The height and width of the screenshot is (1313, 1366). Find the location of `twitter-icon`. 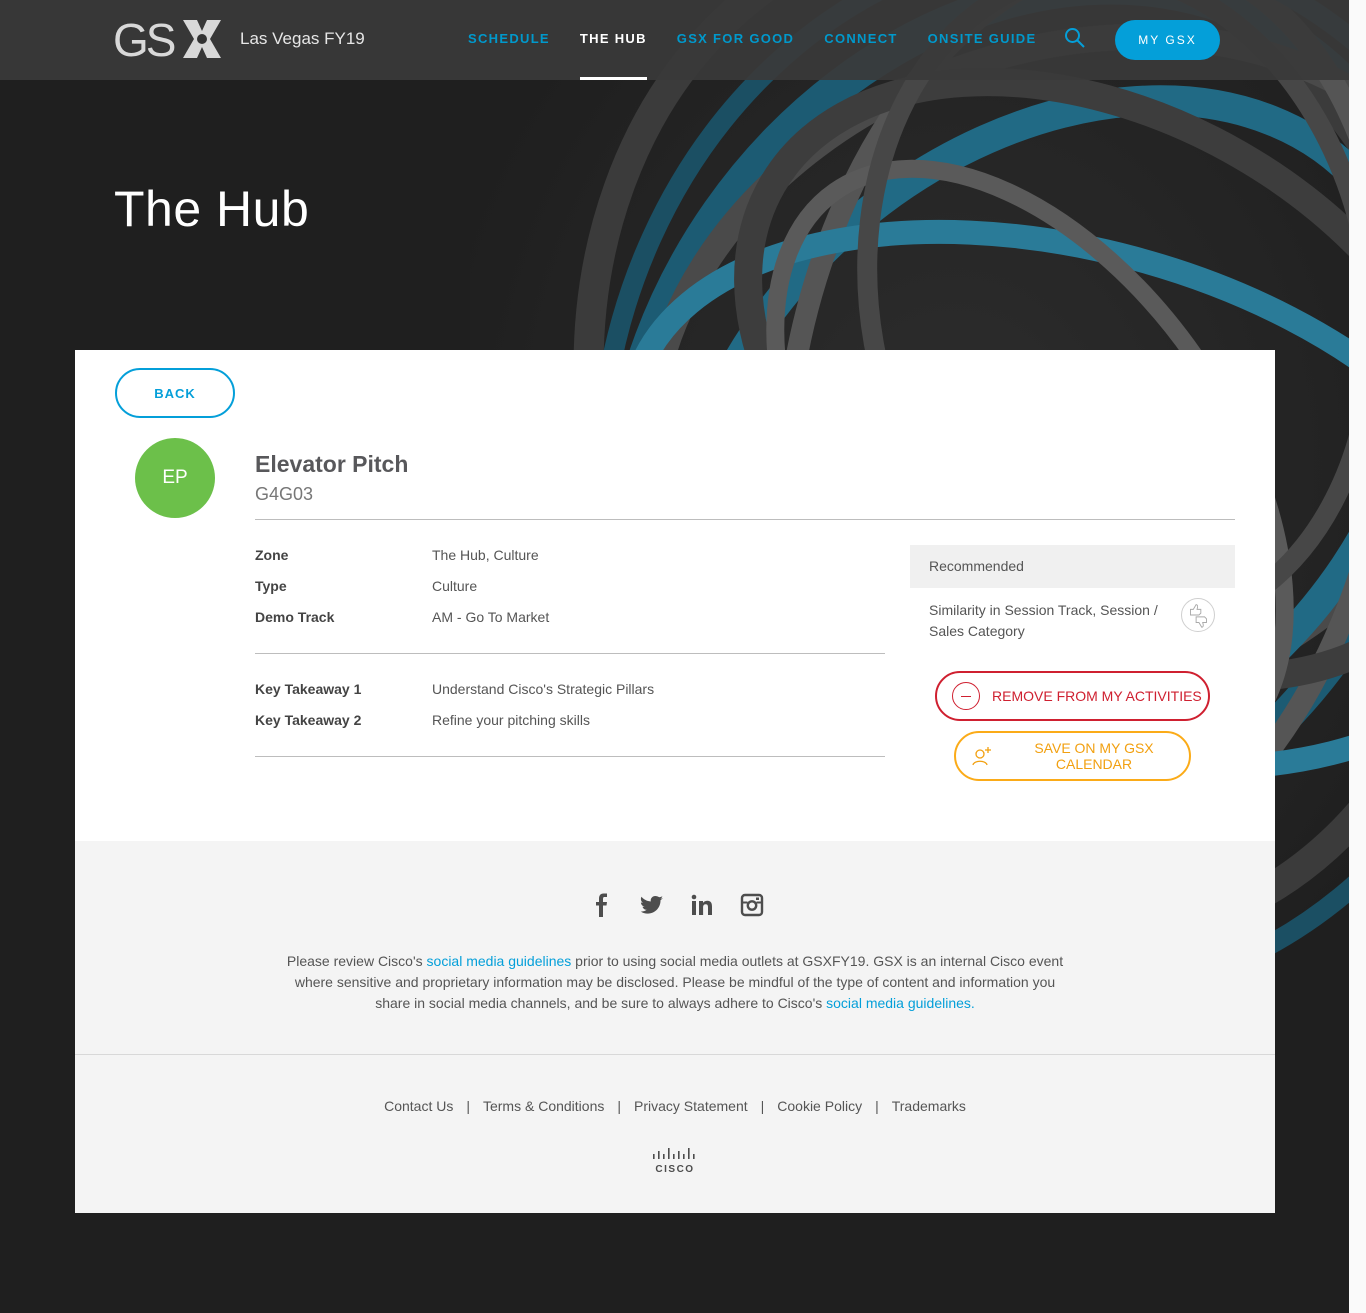

twitter-icon is located at coordinates (652, 905).